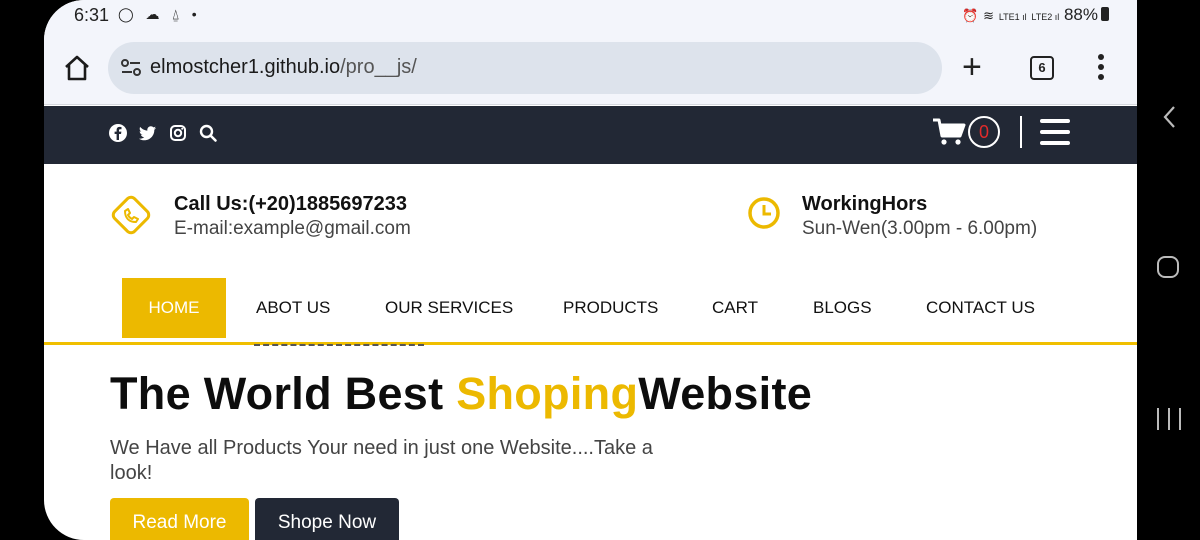 The image size is (1200, 540). I want to click on nav-blogs: BLOGS, so click(842, 308).